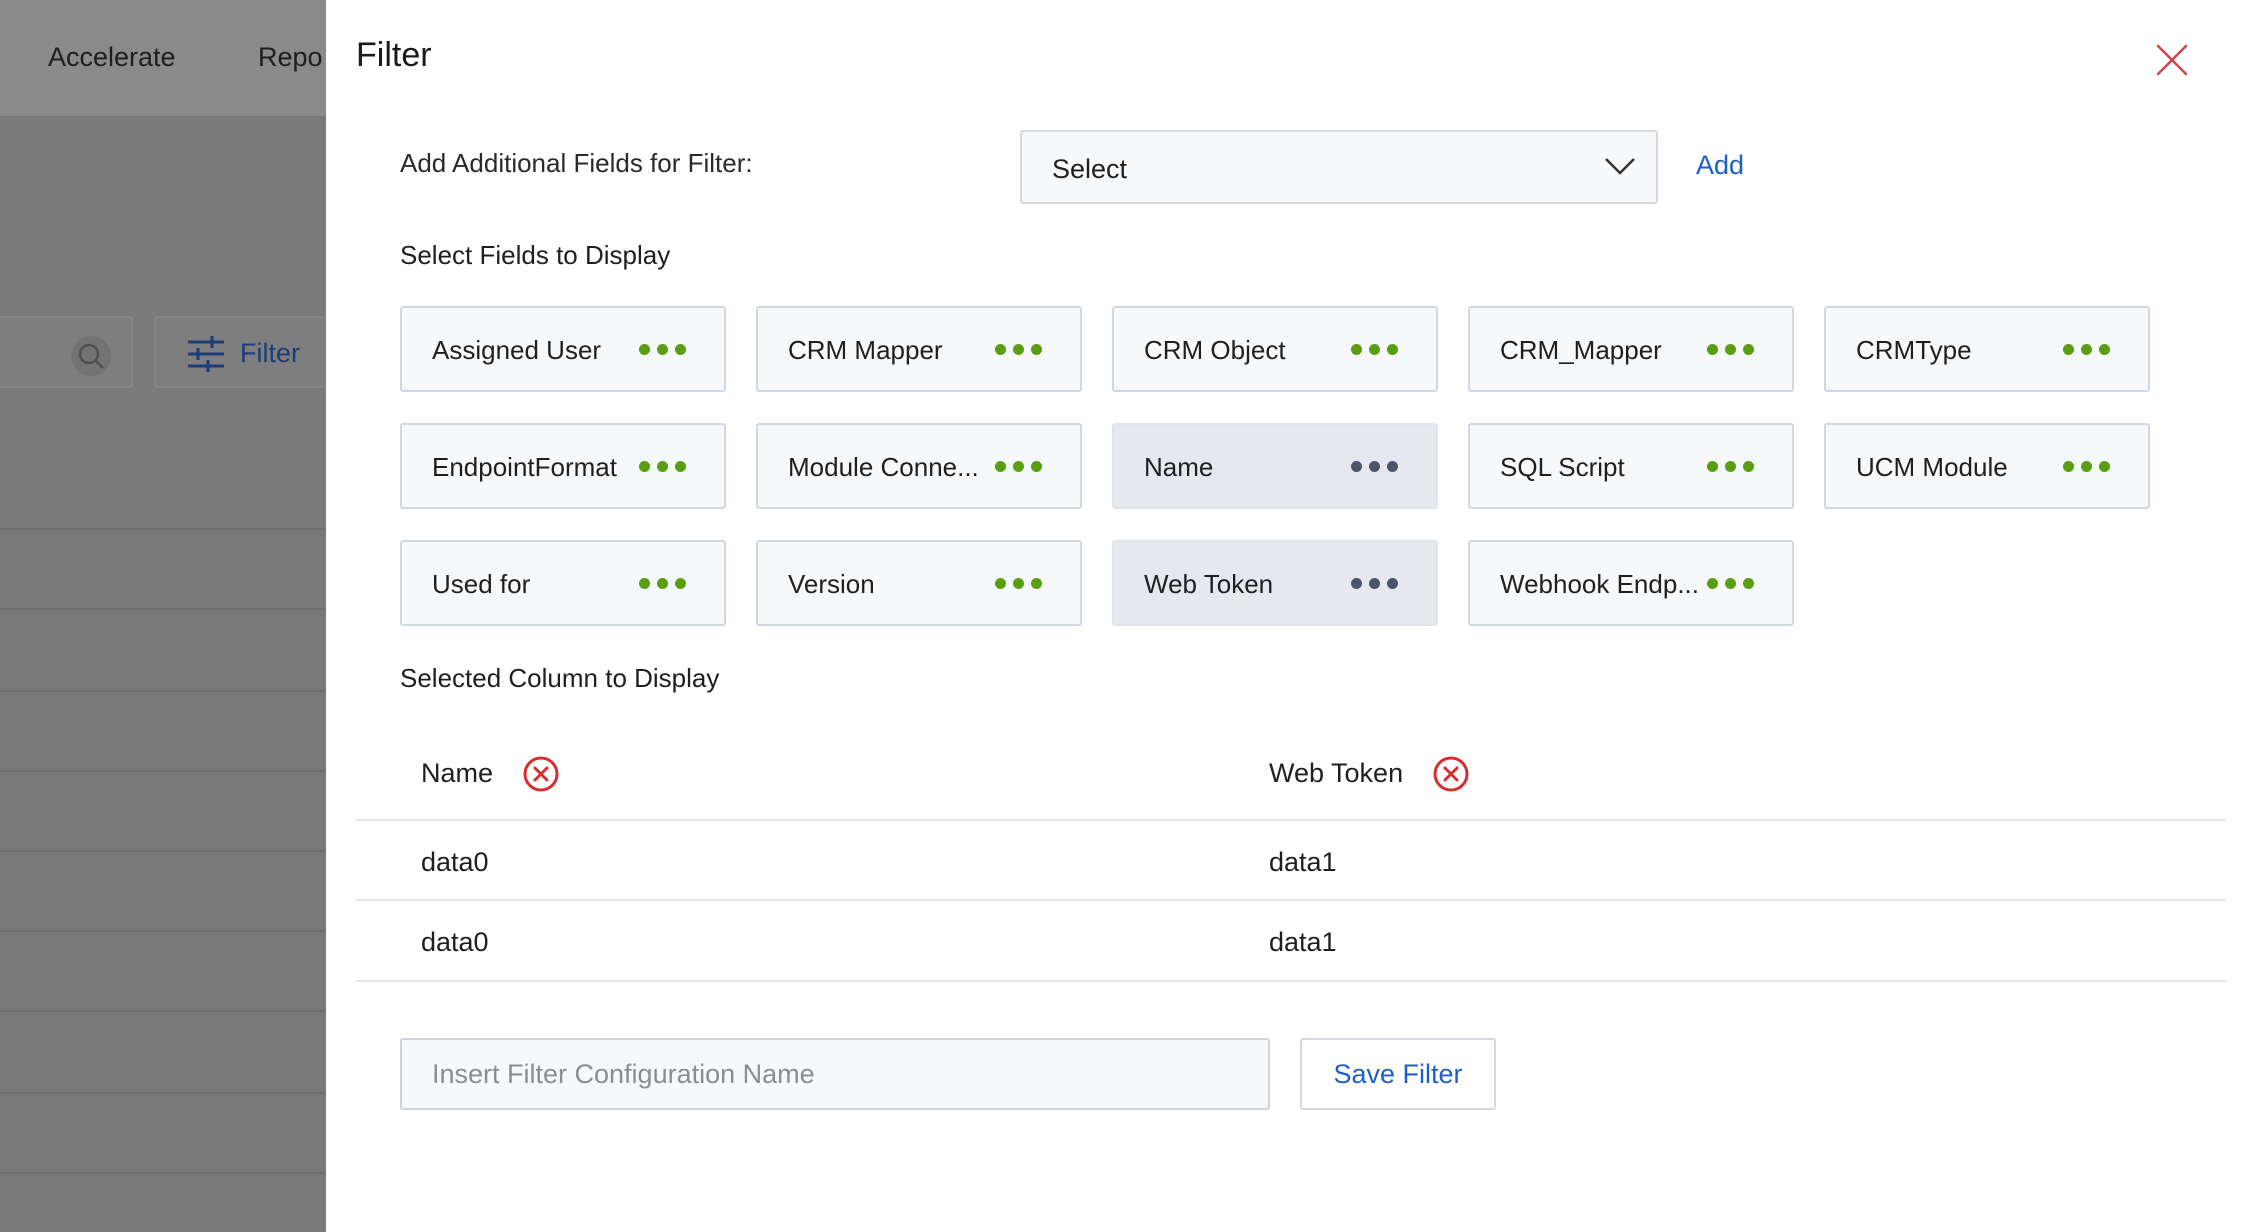 This screenshot has height=1232, width=2245. Describe the element at coordinates (1932, 467) in the screenshot. I see `field-chip-label: UCM Module` at that location.